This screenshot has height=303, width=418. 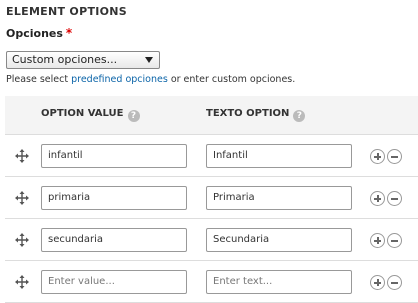 What do you see at coordinates (123, 115) in the screenshot?
I see `header-option-value: OPTION VALUE?` at bounding box center [123, 115].